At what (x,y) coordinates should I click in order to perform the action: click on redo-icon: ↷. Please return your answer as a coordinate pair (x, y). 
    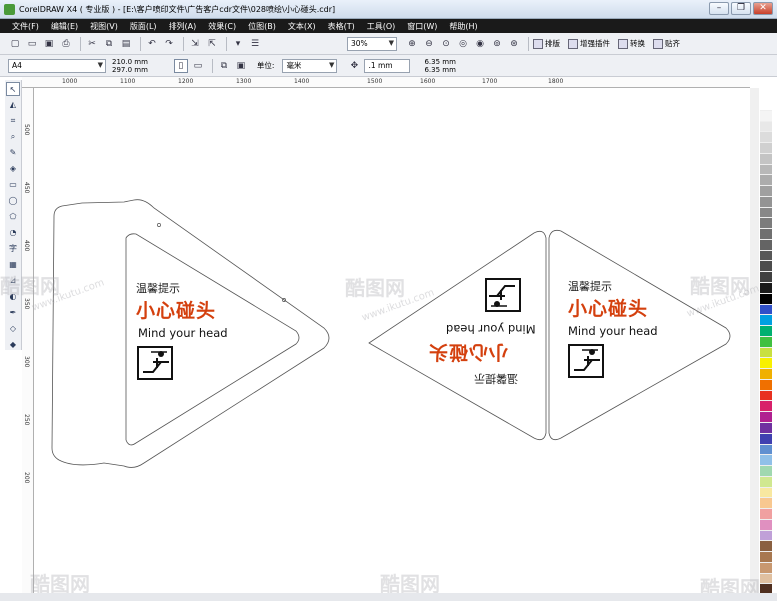
    Looking at the image, I should click on (169, 44).